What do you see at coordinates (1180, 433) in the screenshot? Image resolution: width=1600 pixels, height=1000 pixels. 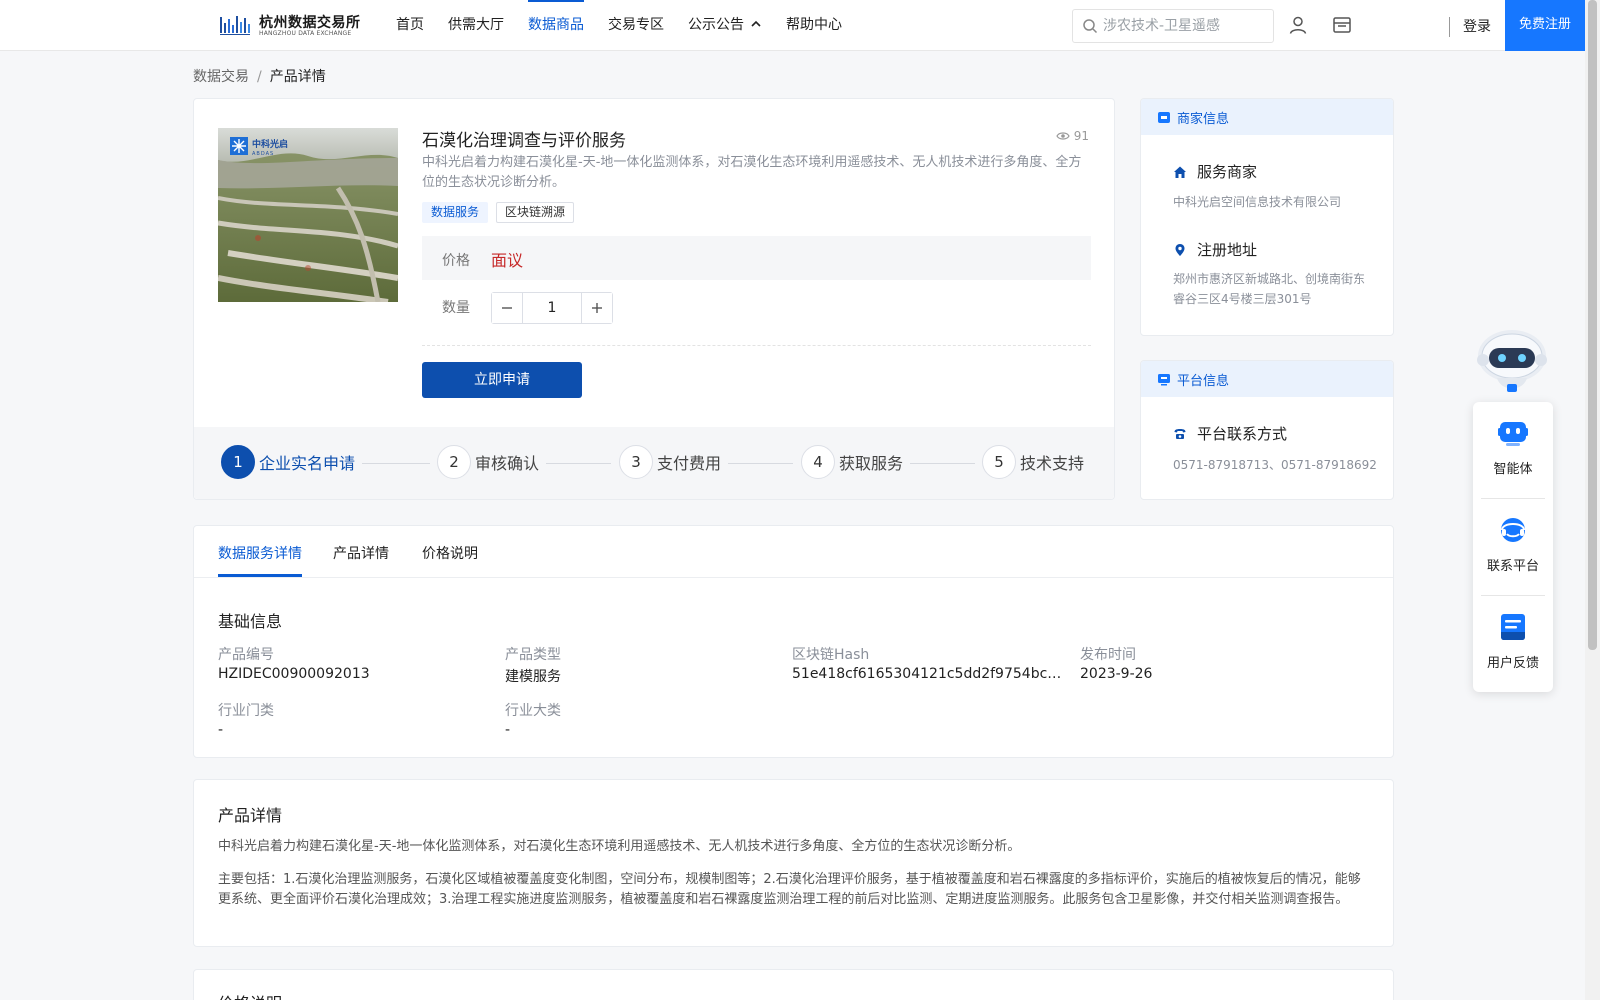 I see `phone-icon` at bounding box center [1180, 433].